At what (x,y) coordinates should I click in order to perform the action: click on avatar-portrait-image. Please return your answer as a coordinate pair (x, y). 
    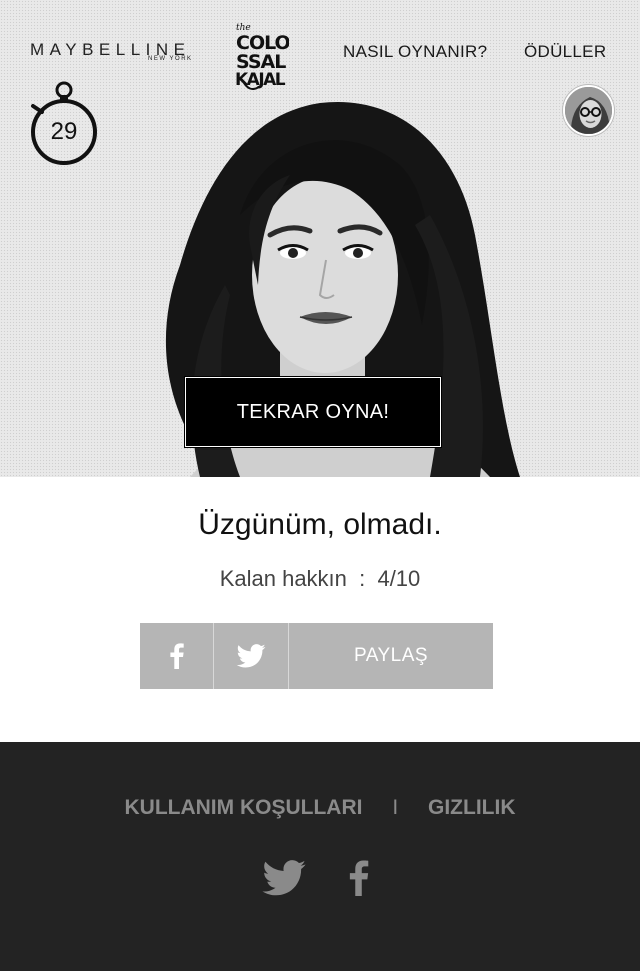
    Looking at the image, I should click on (588, 110).